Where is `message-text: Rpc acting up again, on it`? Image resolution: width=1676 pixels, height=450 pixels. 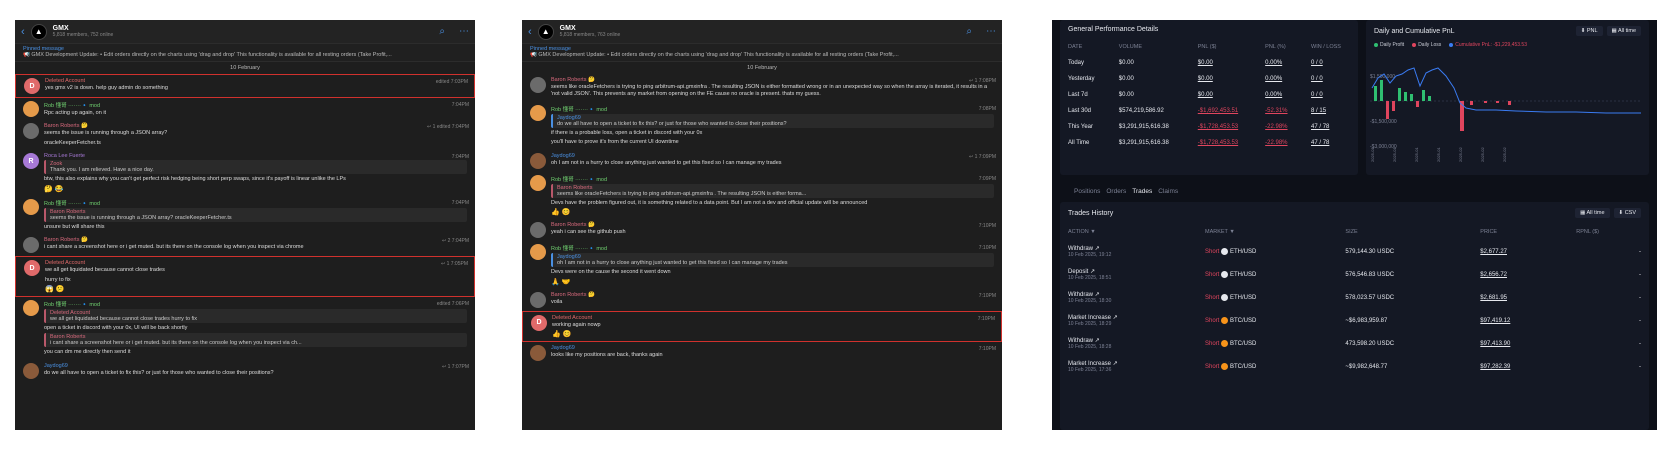 message-text: Rpc acting up again, on it is located at coordinates (75, 113).